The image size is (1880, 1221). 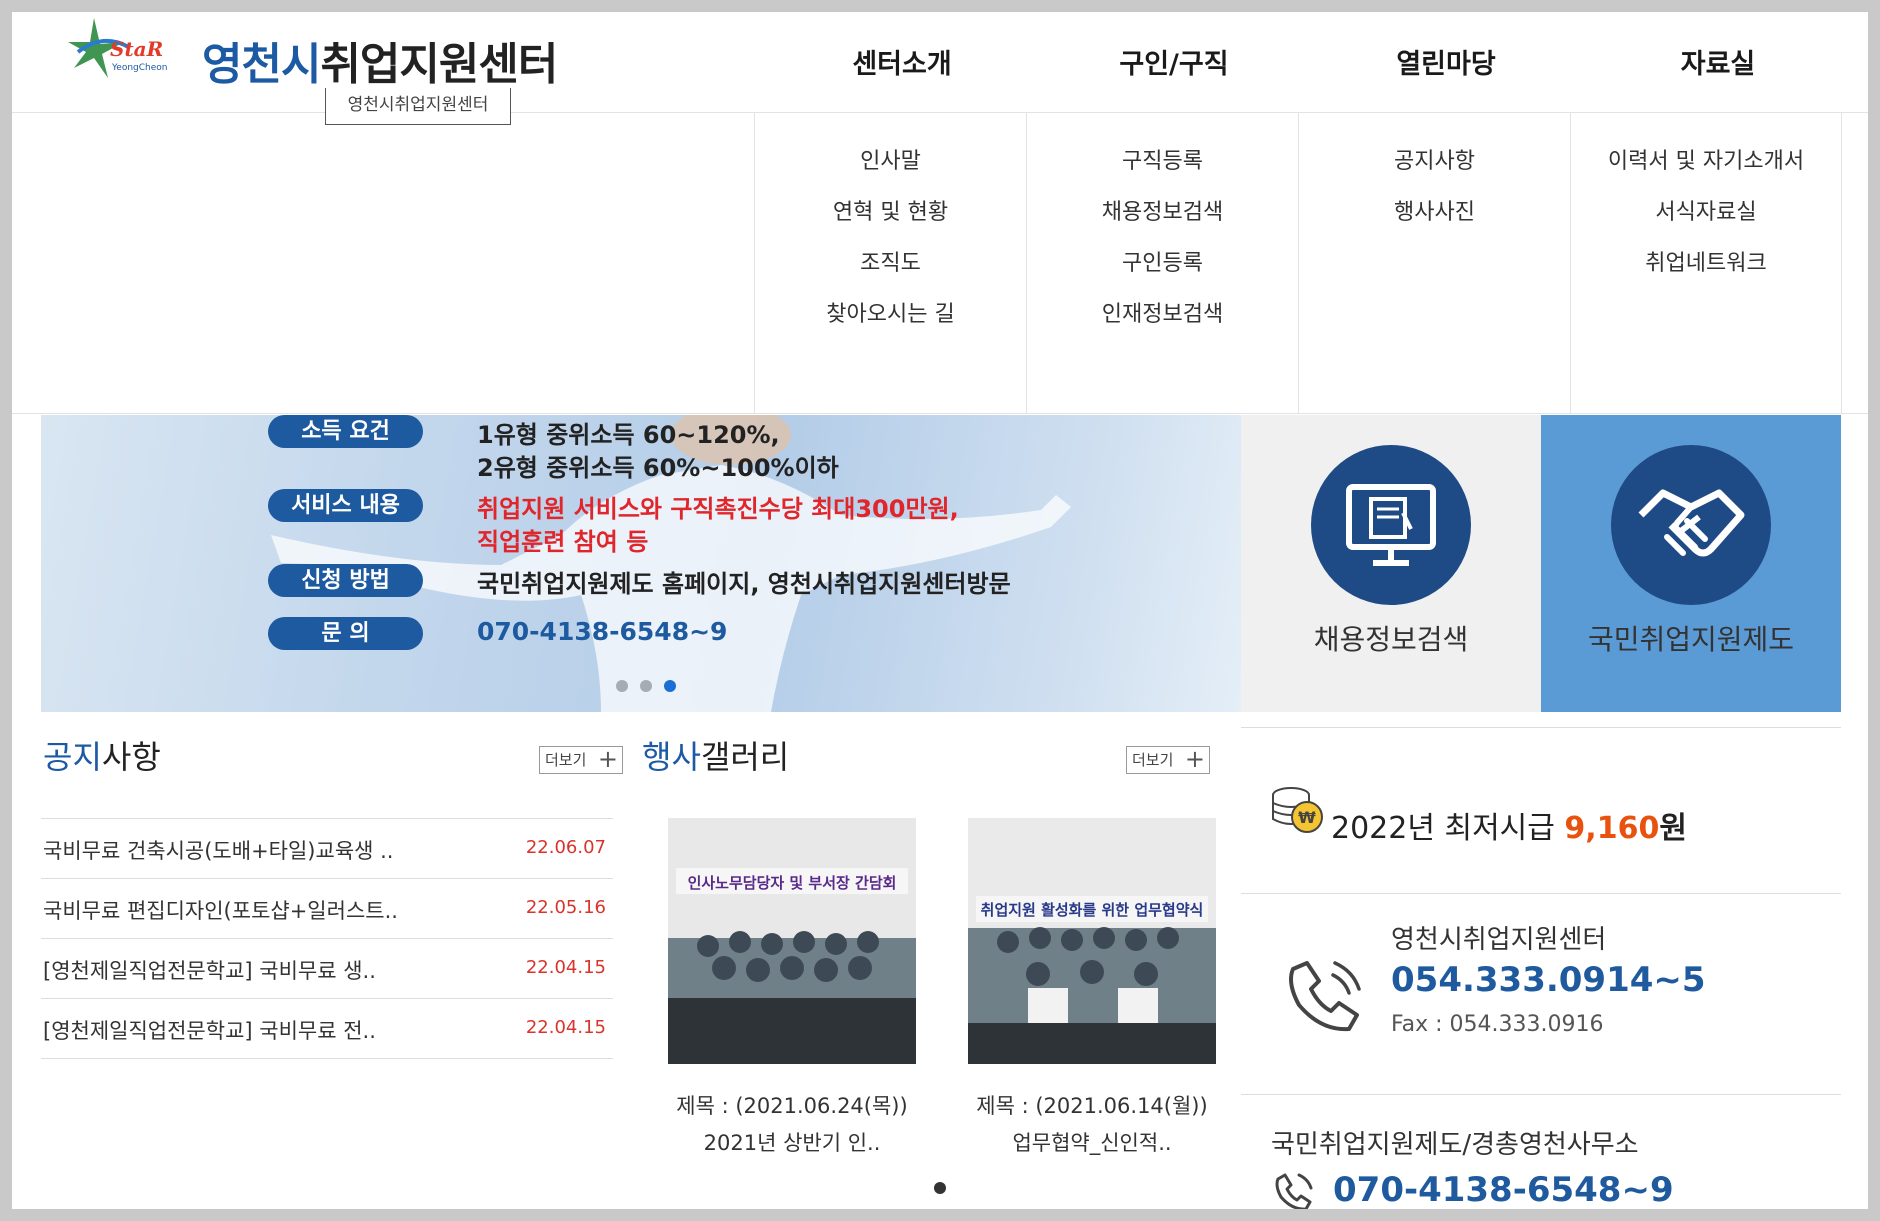 What do you see at coordinates (1446, 62) in the screenshot?
I see `nav-open-forum: 열린마당` at bounding box center [1446, 62].